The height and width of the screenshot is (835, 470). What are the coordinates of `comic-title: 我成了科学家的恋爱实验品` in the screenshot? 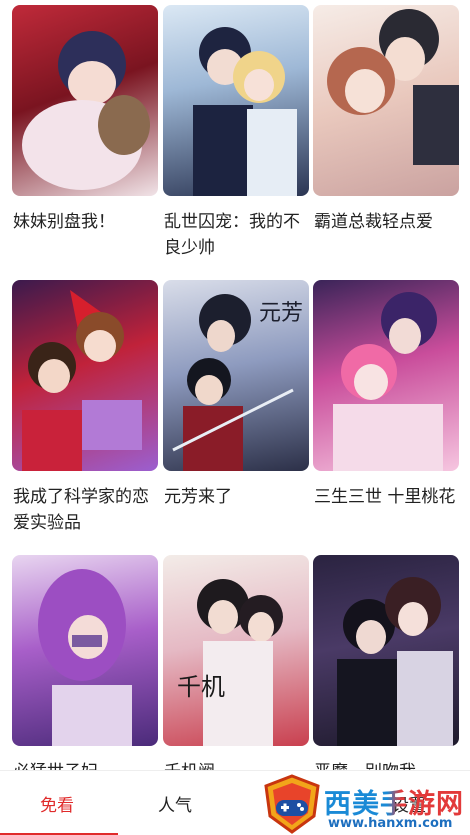 It's located at (87, 510).